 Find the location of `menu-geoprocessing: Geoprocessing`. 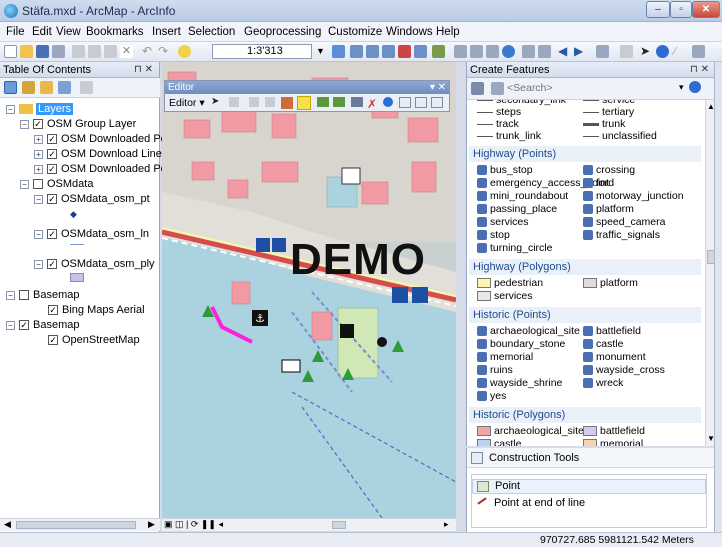

menu-geoprocessing: Geoprocessing is located at coordinates (282, 32).